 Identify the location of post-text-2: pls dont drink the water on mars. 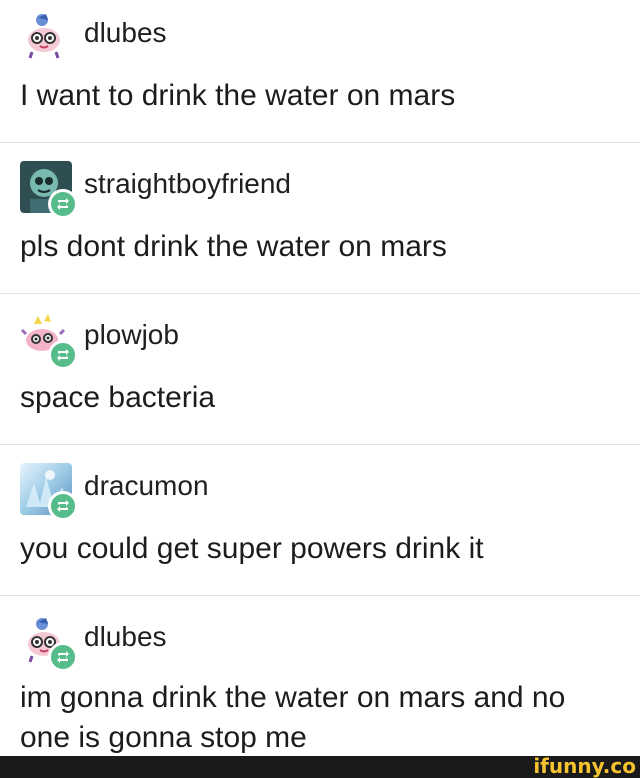
(233, 246).